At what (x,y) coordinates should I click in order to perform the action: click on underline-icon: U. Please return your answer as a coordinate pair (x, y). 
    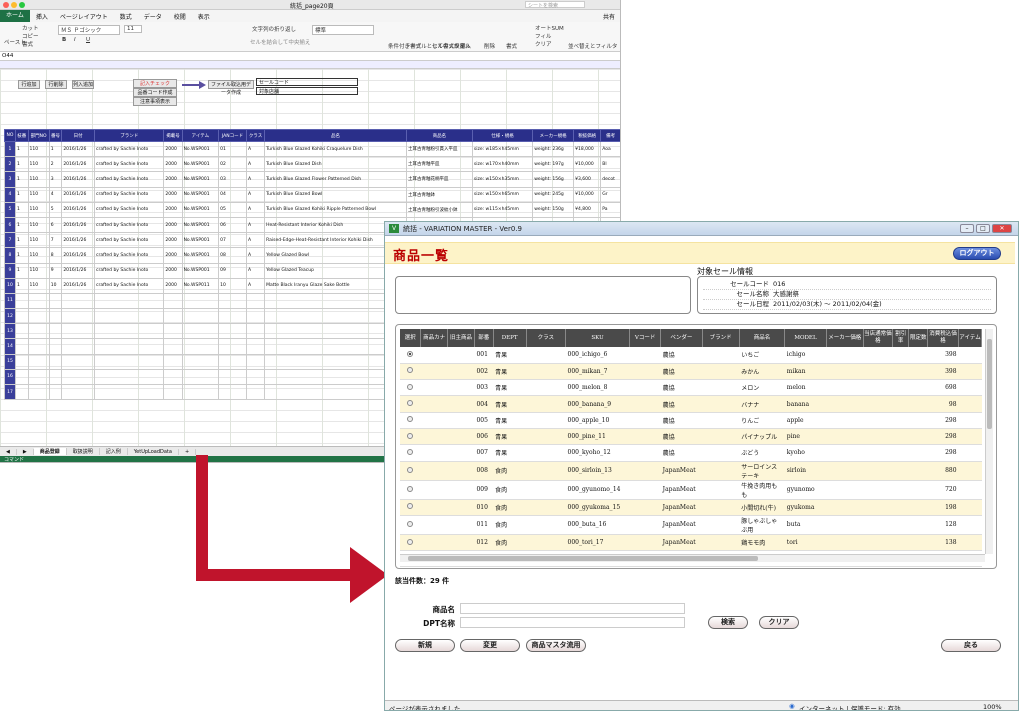
    Looking at the image, I should click on (88, 40).